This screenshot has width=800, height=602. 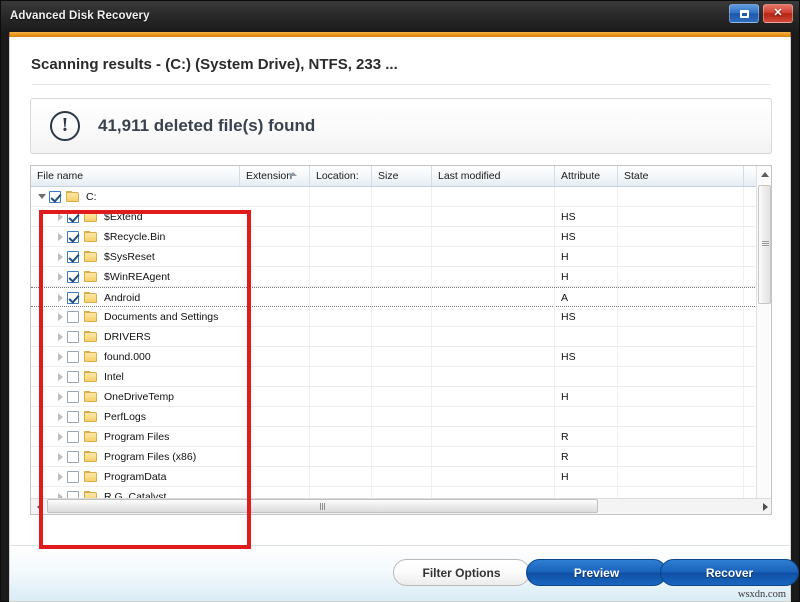 What do you see at coordinates (493, 176) in the screenshot?
I see `grid-column-header: Last modified` at bounding box center [493, 176].